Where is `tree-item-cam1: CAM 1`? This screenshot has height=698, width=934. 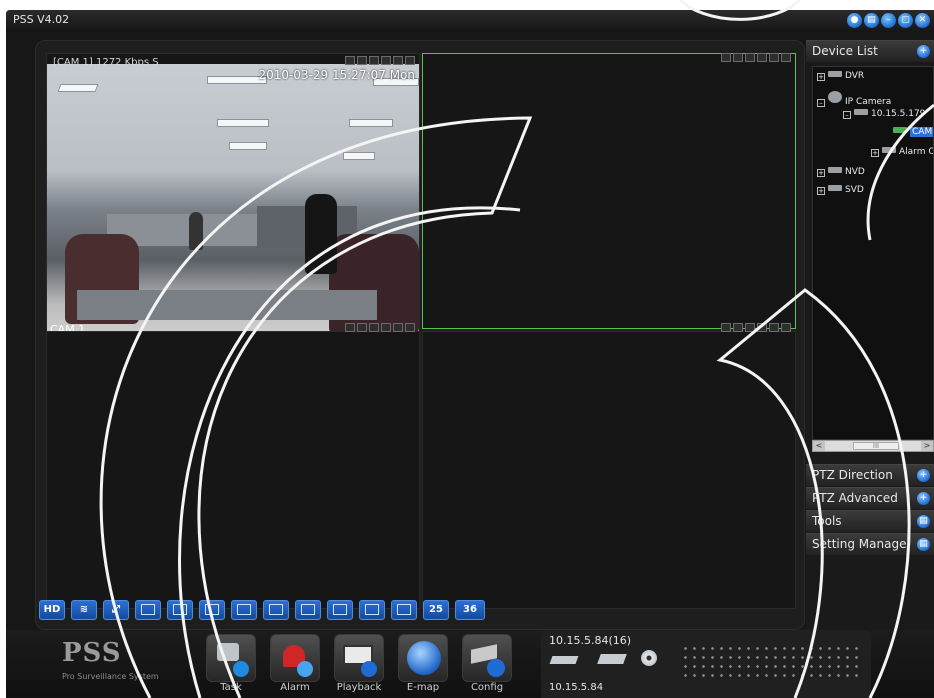 tree-item-cam1: CAM 1 is located at coordinates (913, 132).